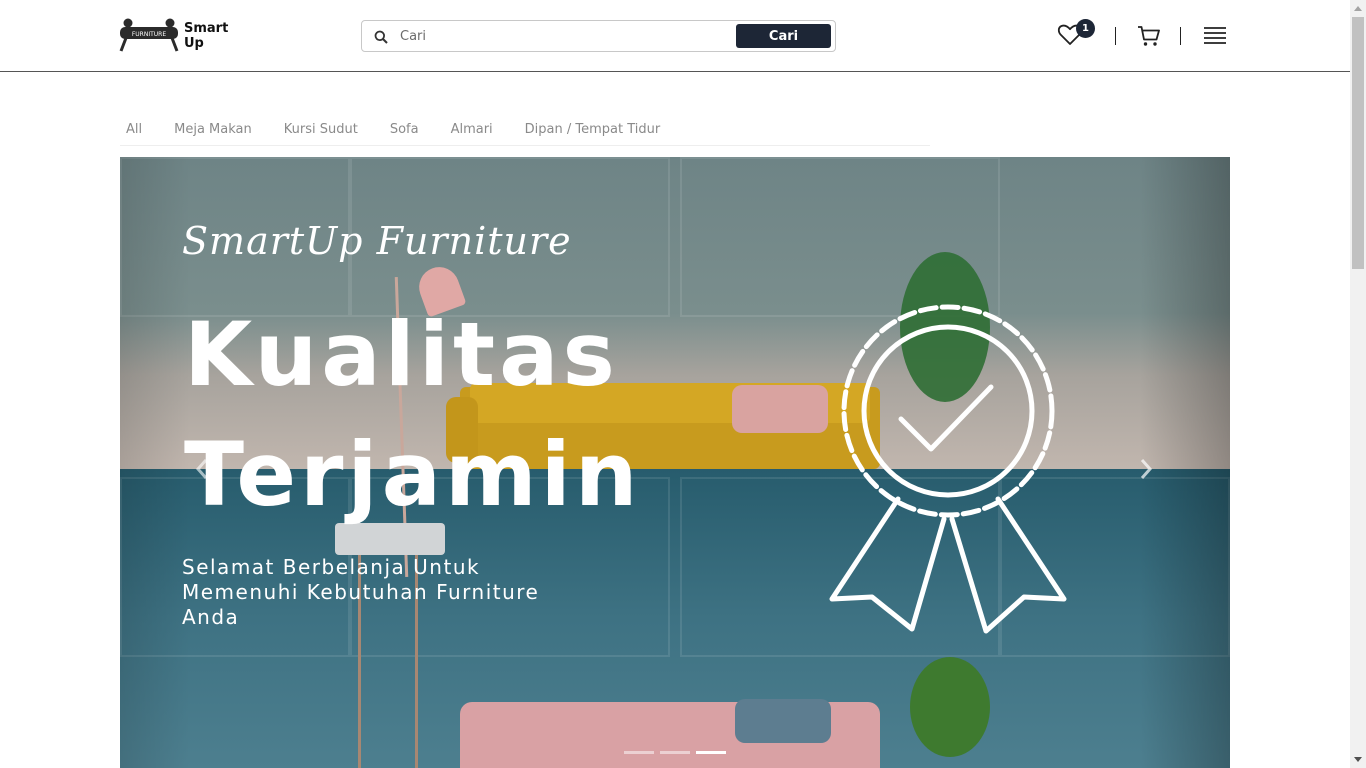 The image size is (1366, 768). What do you see at coordinates (404, 129) in the screenshot?
I see `category-tab-sofa: Sofa` at bounding box center [404, 129].